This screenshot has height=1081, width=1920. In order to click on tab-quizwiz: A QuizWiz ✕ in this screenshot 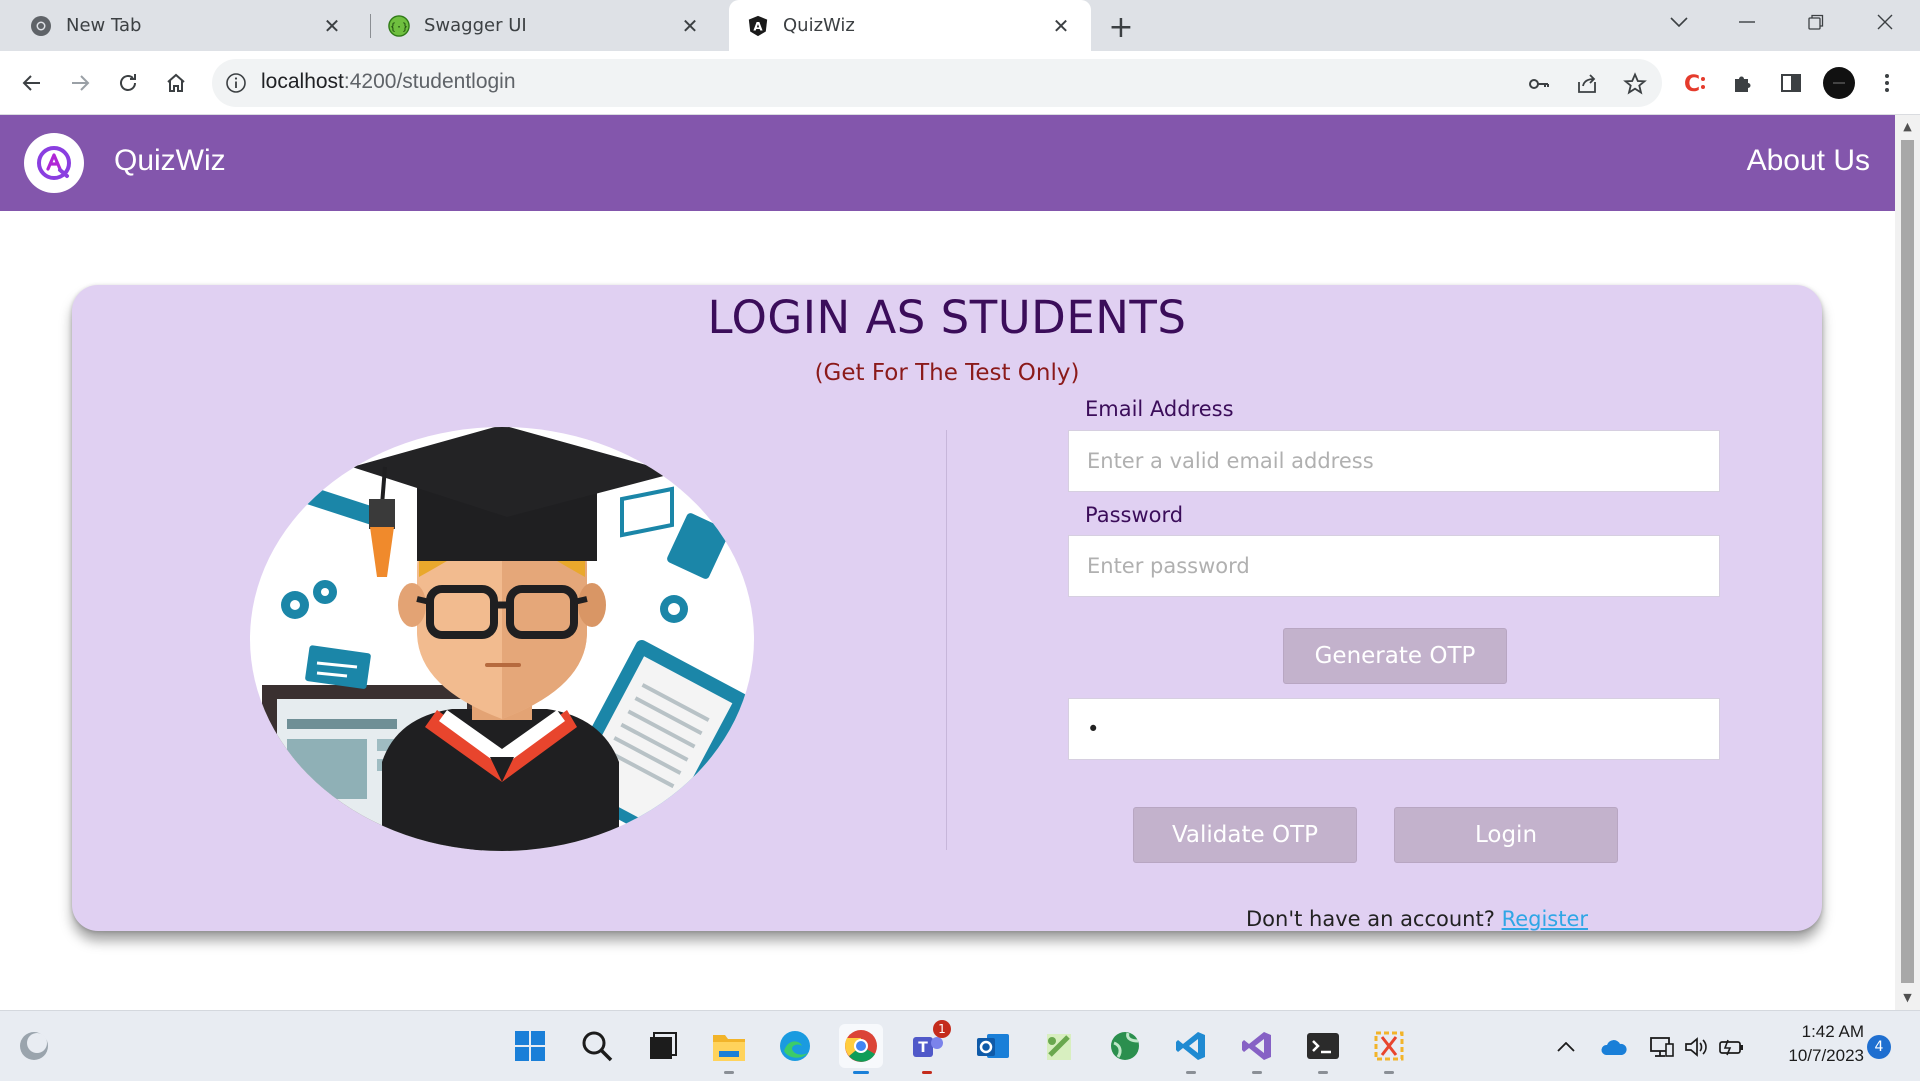, I will do `click(910, 25)`.